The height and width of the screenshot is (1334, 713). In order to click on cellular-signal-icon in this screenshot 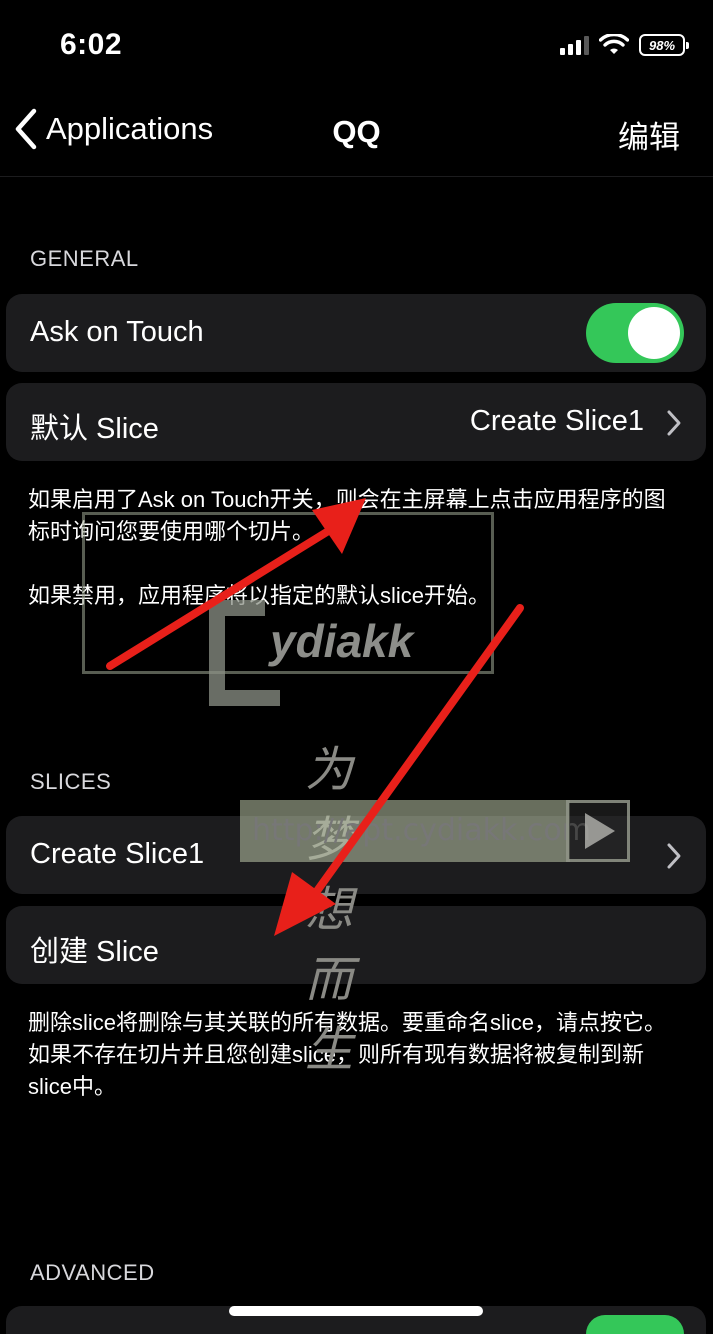, I will do `click(574, 45)`.